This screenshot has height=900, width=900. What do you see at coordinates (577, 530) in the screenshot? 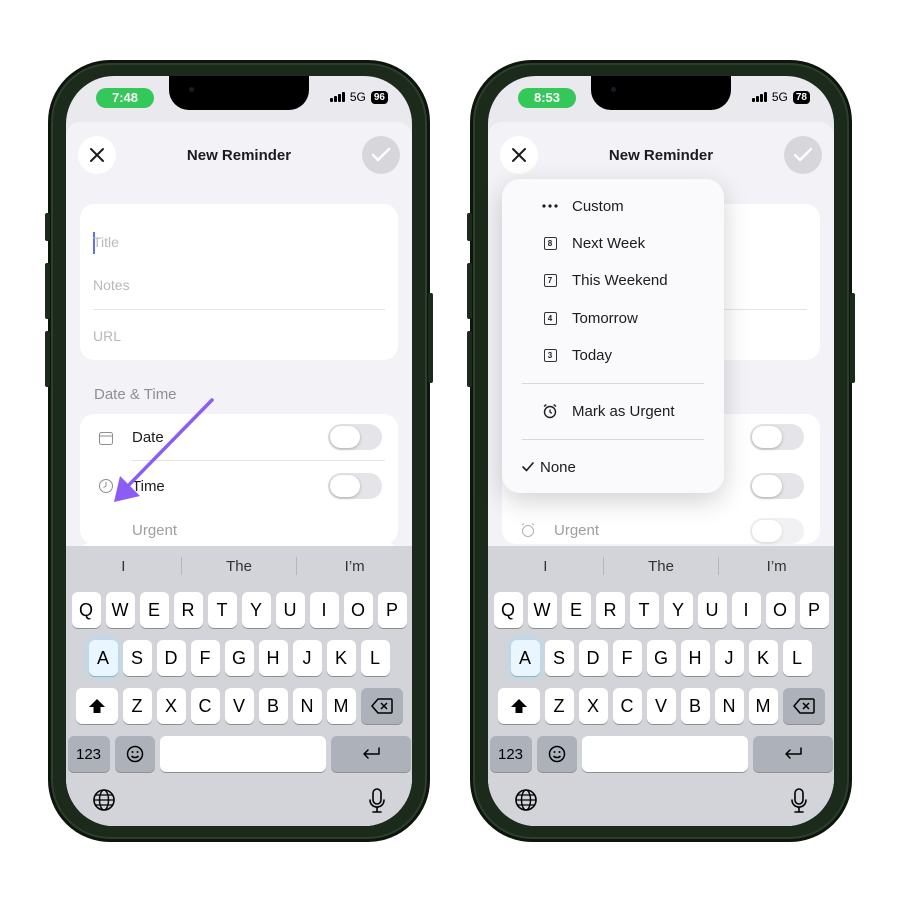
I see `urgent-row-label: Urgent` at bounding box center [577, 530].